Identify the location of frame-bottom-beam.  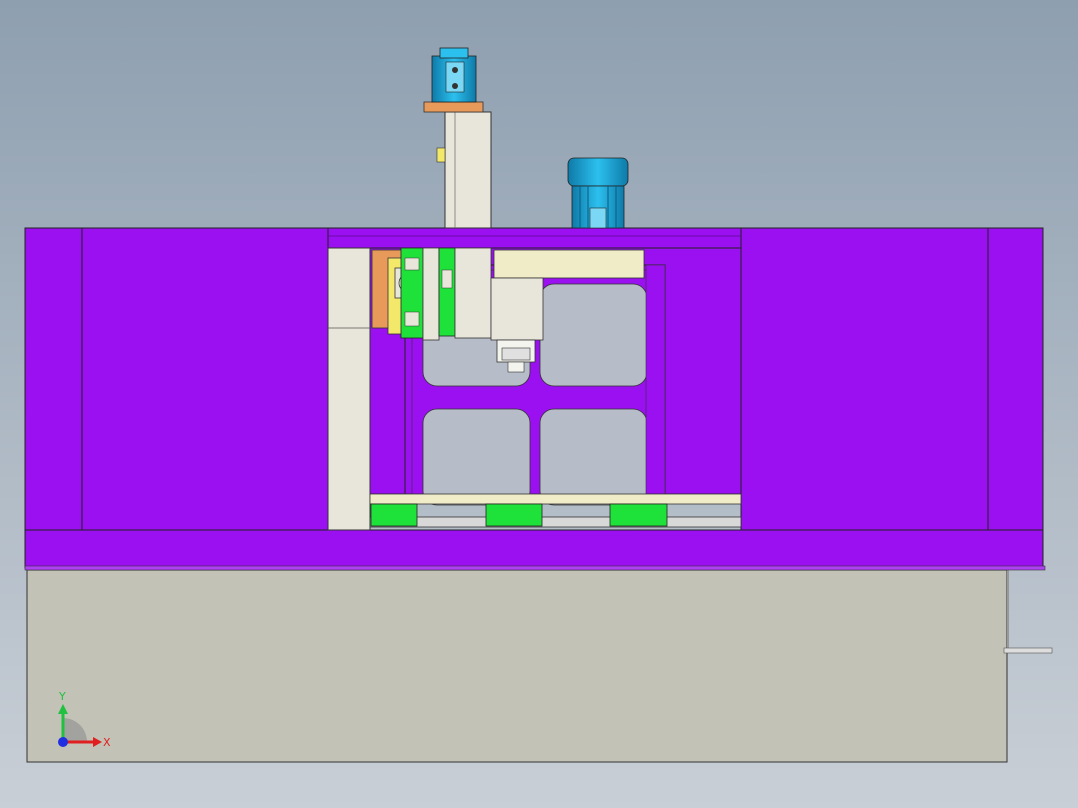
(534, 549).